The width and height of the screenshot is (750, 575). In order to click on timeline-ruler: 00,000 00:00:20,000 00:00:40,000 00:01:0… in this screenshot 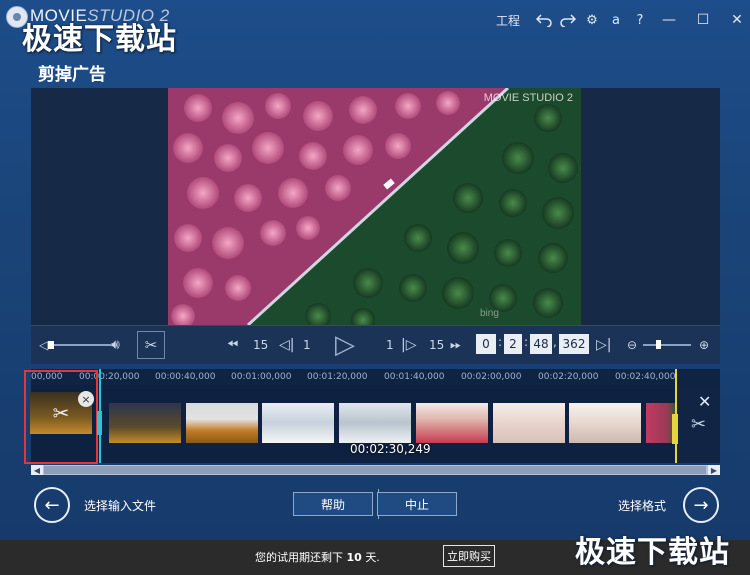, I will do `click(375, 377)`.